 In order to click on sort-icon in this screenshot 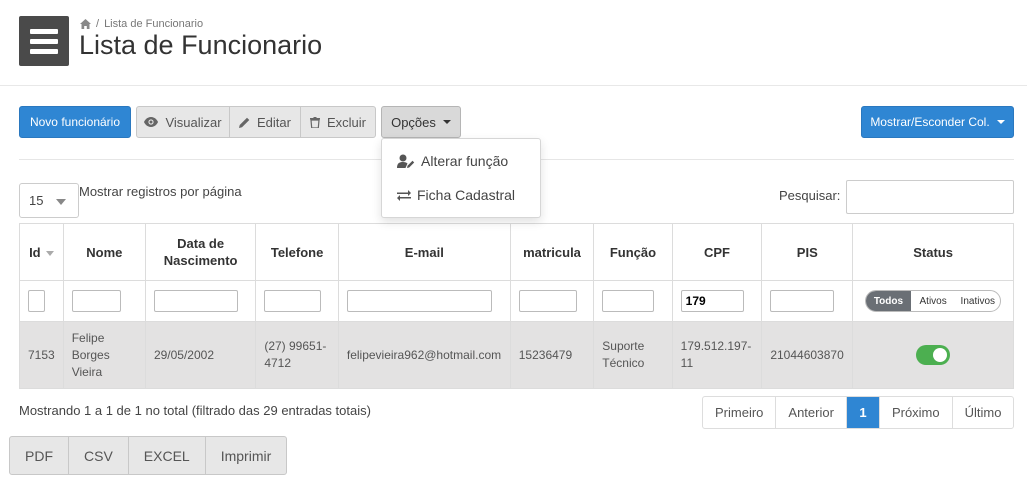, I will do `click(49, 253)`.